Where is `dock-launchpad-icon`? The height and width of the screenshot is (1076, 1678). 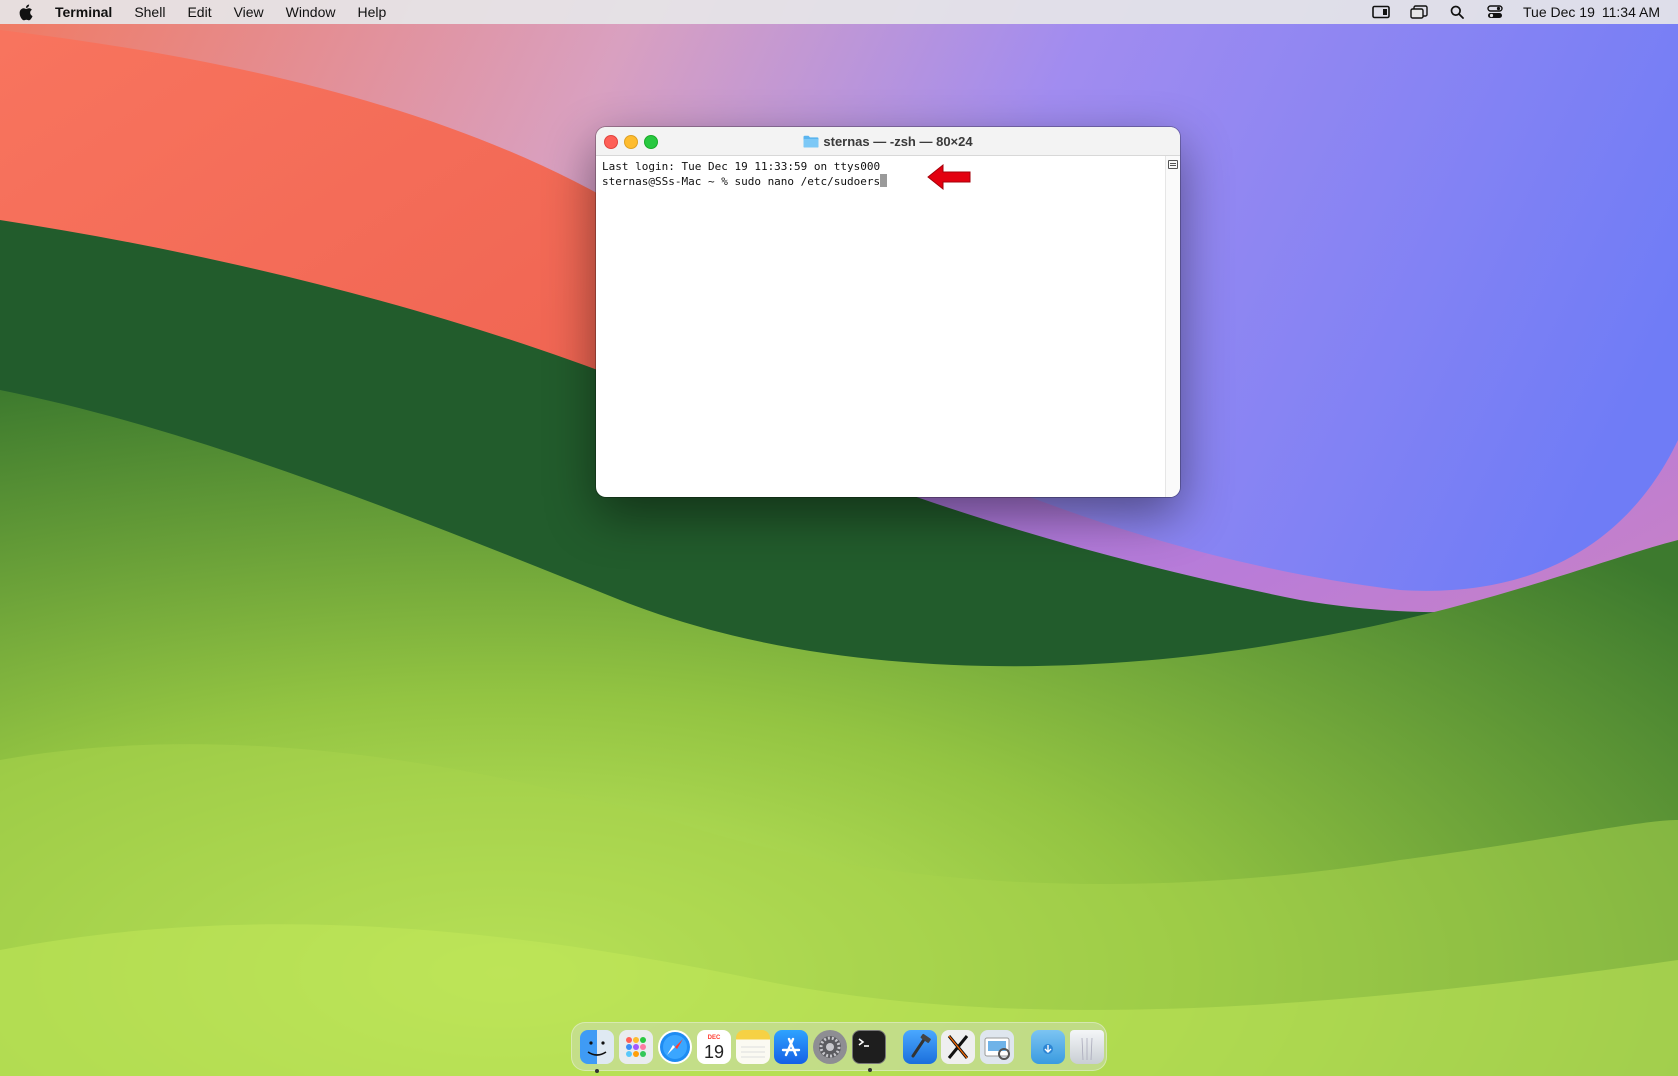 dock-launchpad-icon is located at coordinates (636, 1046).